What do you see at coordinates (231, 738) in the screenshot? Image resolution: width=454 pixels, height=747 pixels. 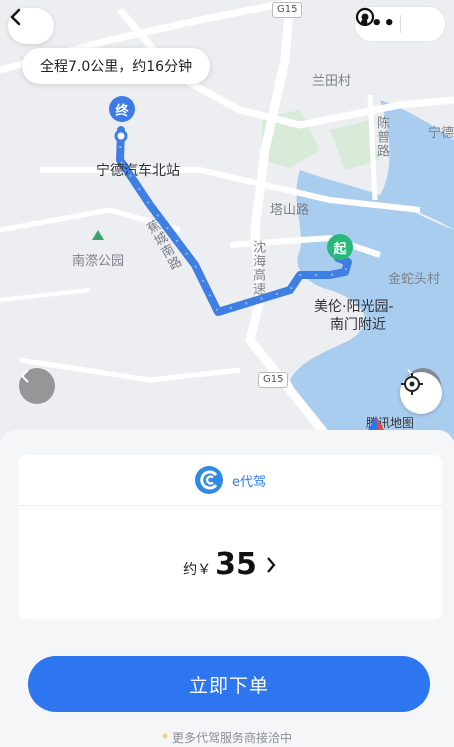 I see `footer-note-text: 更多代驾服务商接洽中` at bounding box center [231, 738].